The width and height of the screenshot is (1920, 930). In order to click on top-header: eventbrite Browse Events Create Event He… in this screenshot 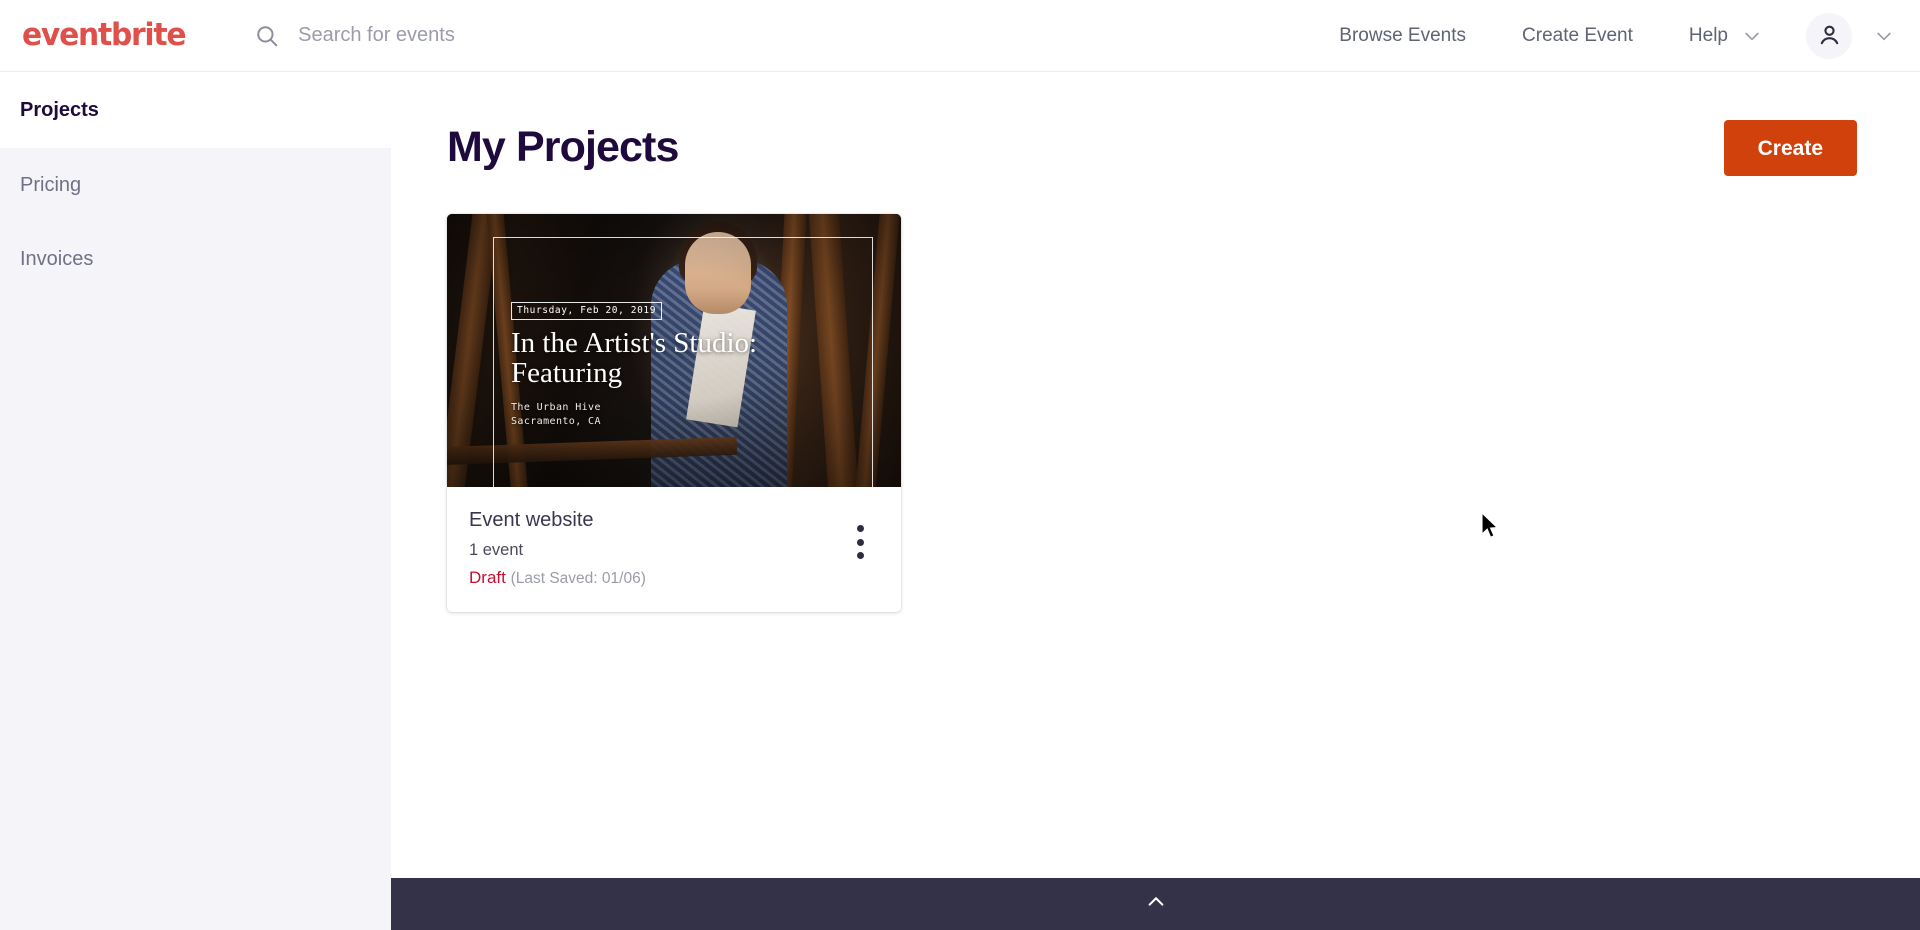, I will do `click(960, 36)`.